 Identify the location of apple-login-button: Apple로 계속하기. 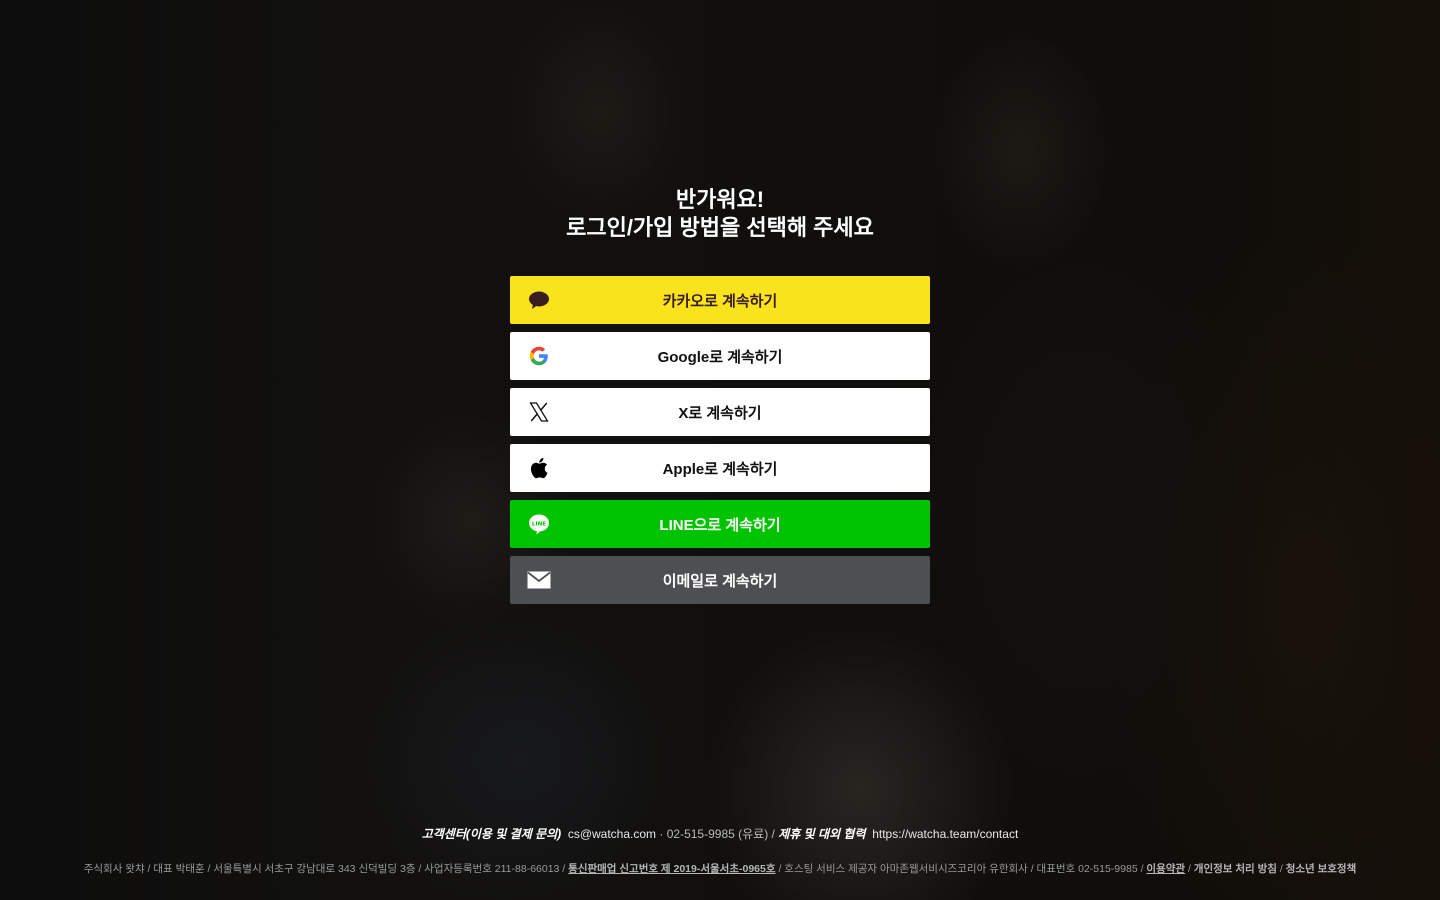
(720, 468).